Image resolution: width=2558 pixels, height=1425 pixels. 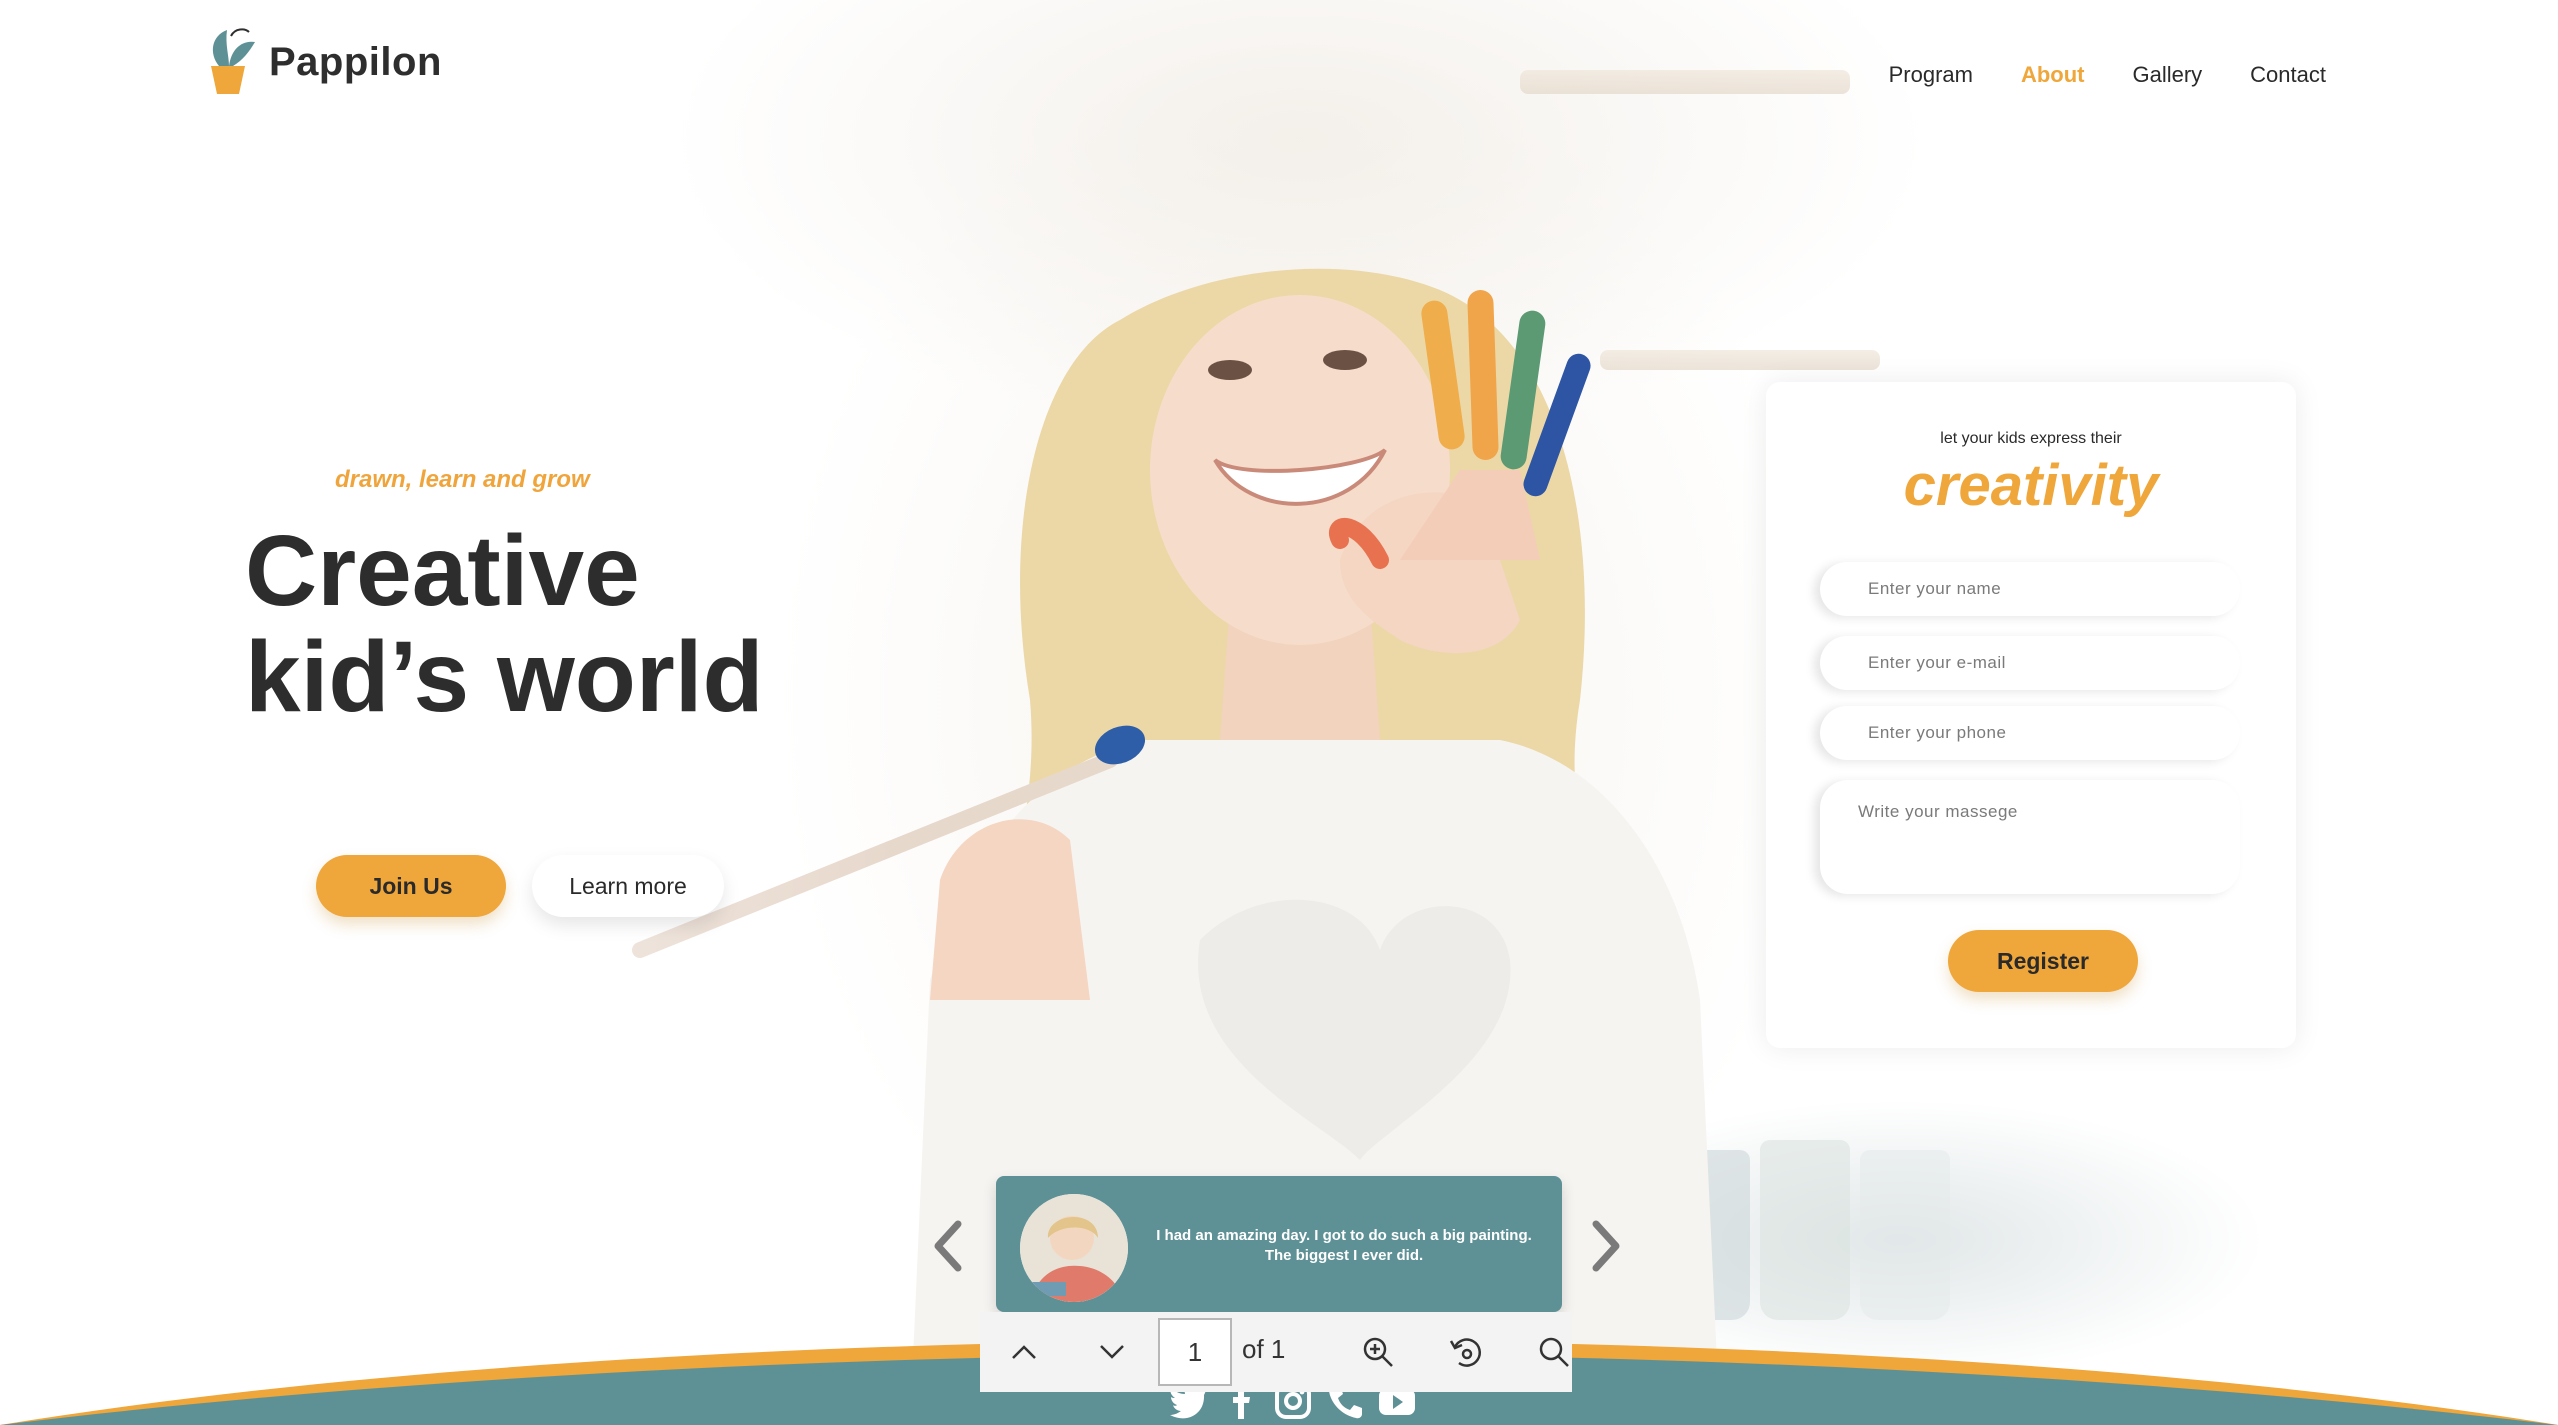 I want to click on previous-page-button, so click(x=1024, y=1352).